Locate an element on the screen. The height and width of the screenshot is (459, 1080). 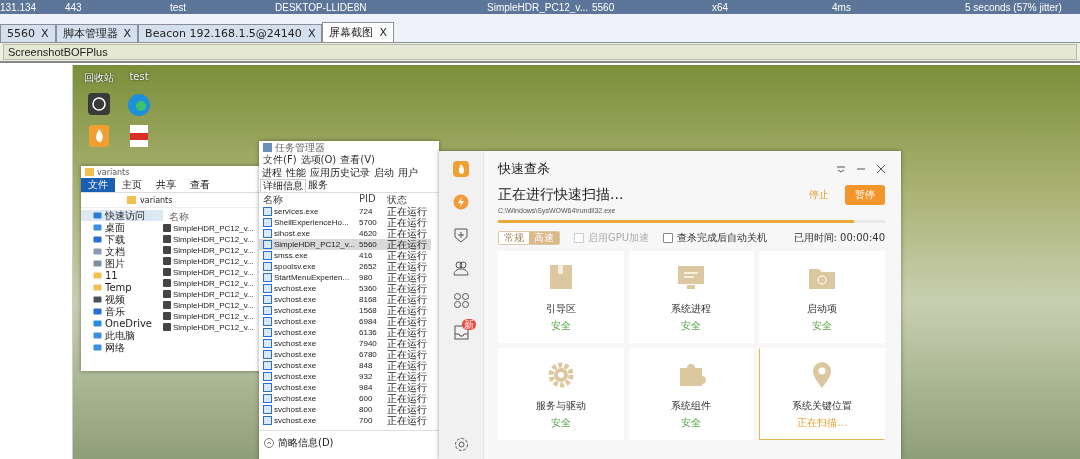
menu-item: 文件(F) is located at coordinates (280, 160).